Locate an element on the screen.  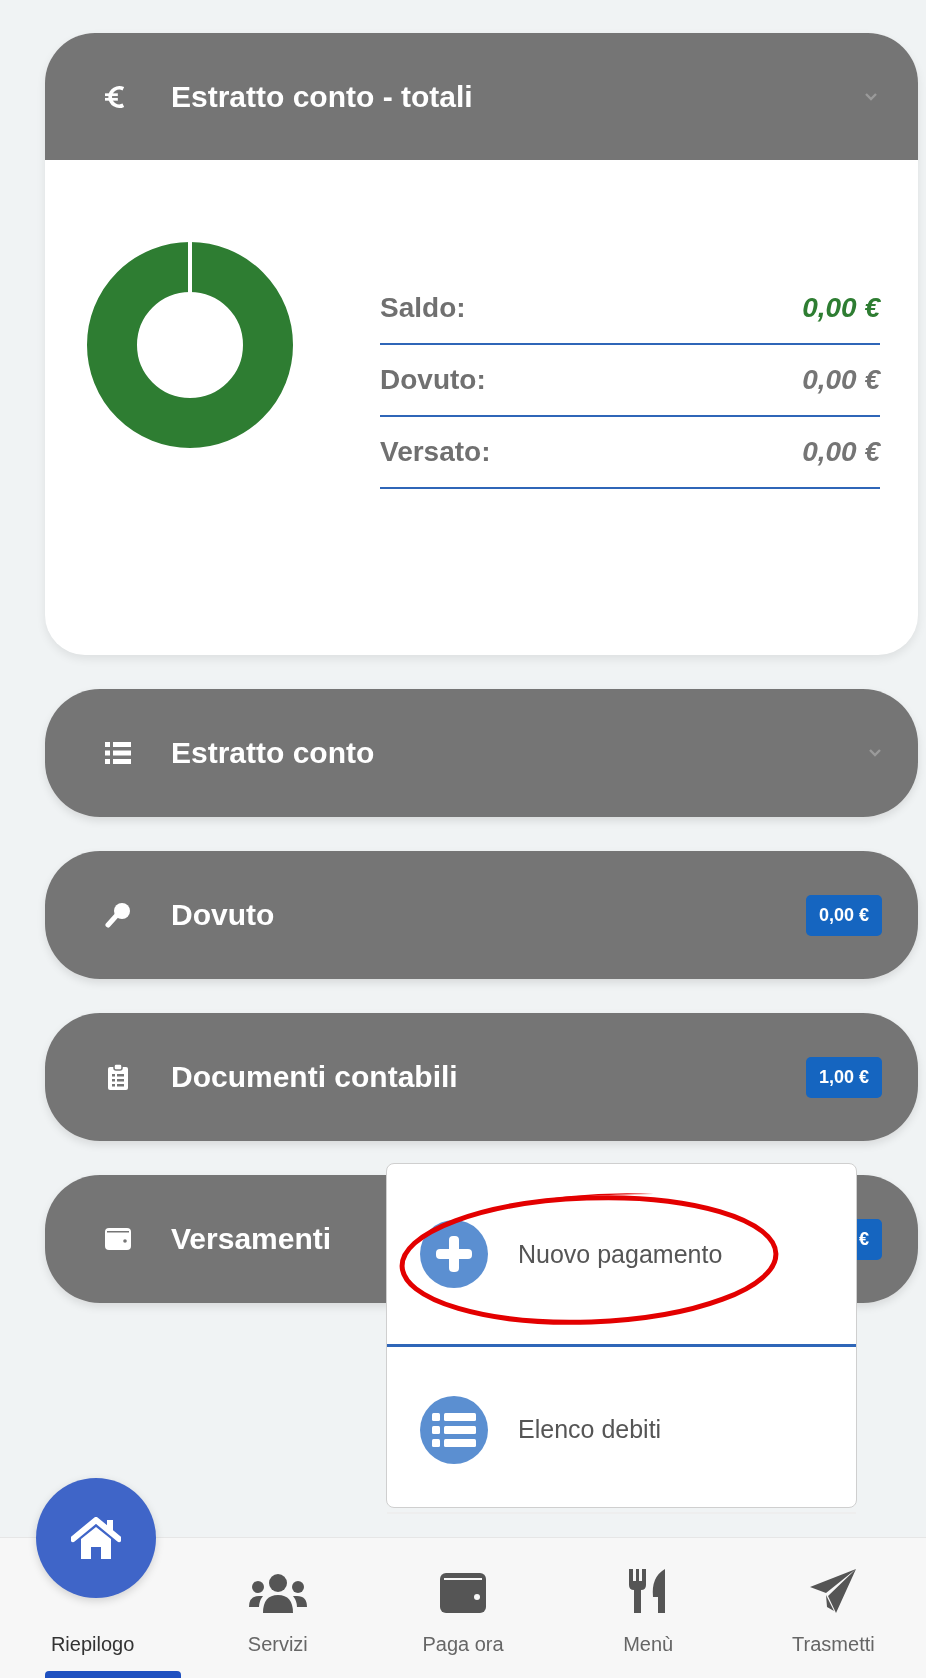
card-title: Estratto conto - totali is located at coordinates (322, 96).